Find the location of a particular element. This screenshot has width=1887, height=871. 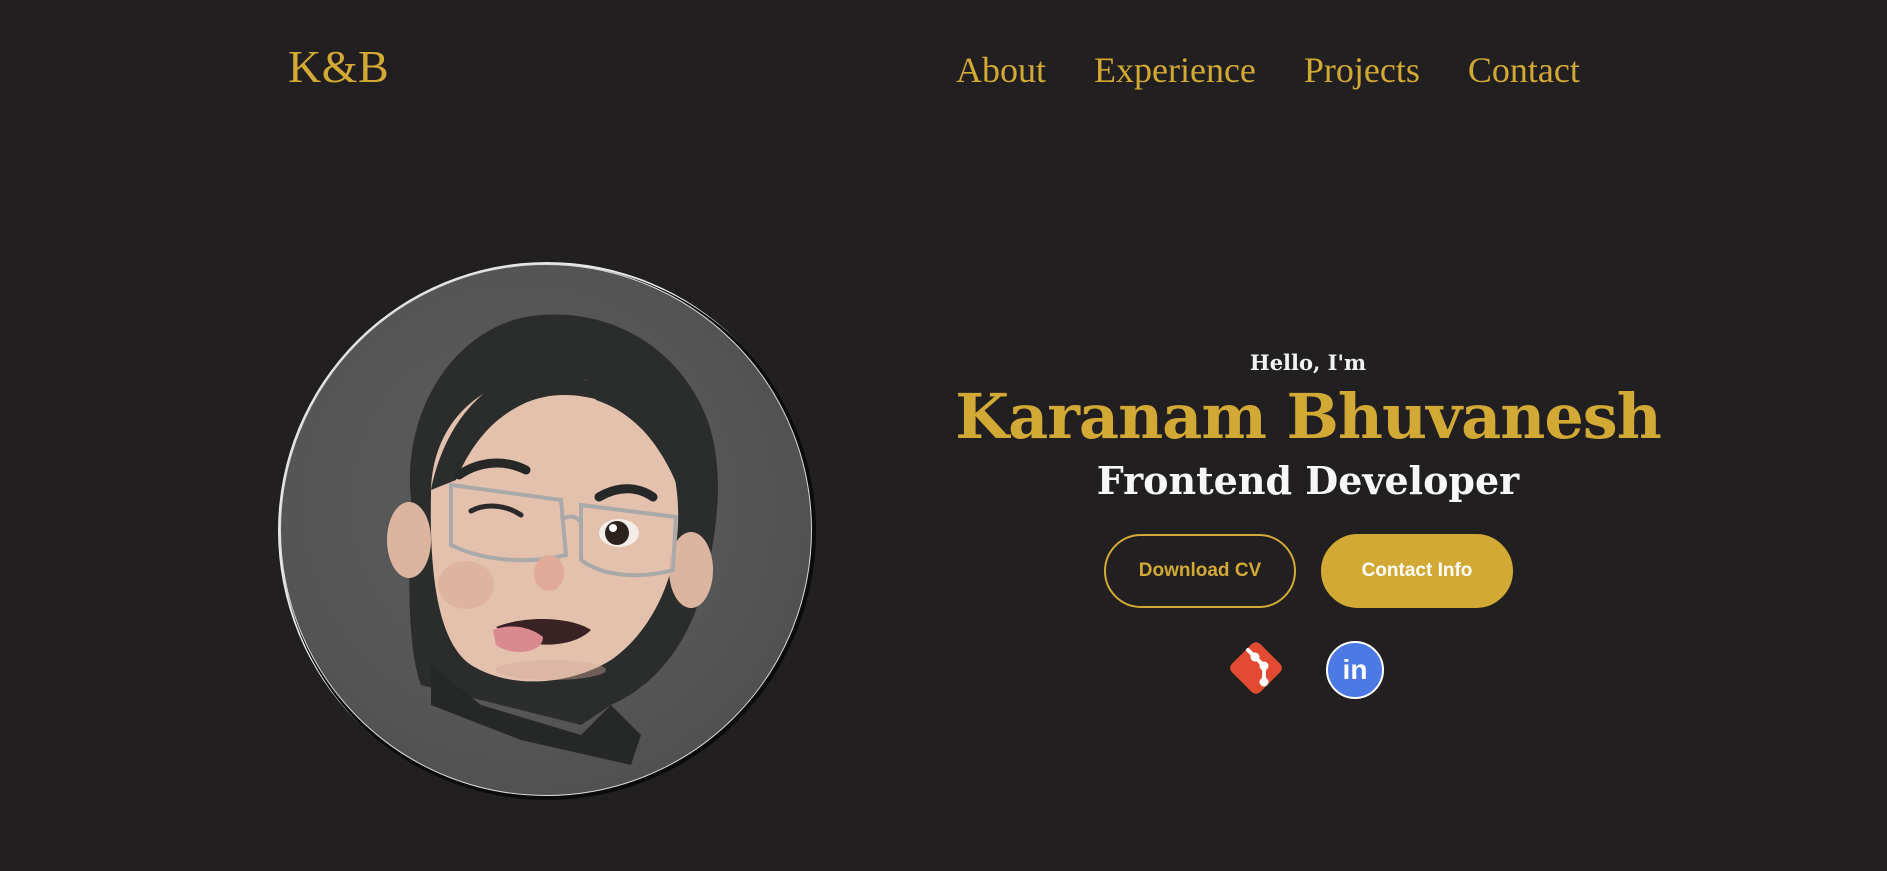

linkedin-glyph: in is located at coordinates (1355, 669).